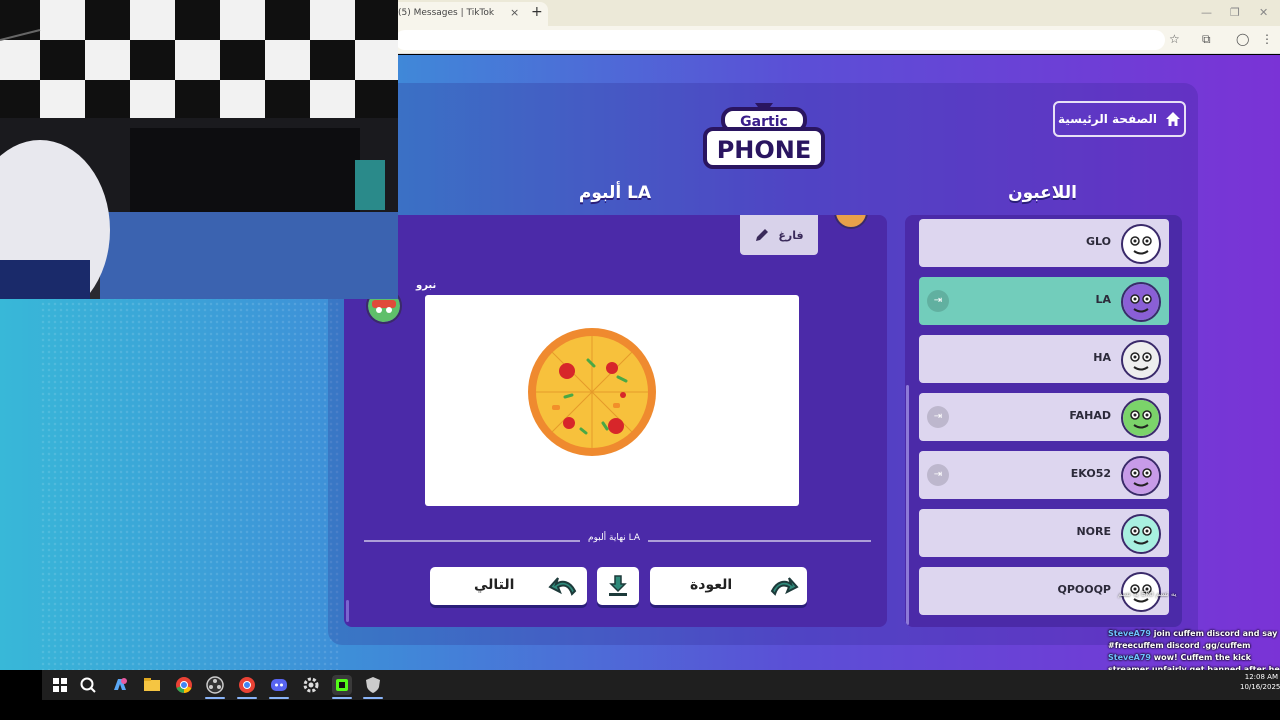  Describe the element at coordinates (764, 150) in the screenshot. I see `logo-text-bottom: PHONE` at that location.